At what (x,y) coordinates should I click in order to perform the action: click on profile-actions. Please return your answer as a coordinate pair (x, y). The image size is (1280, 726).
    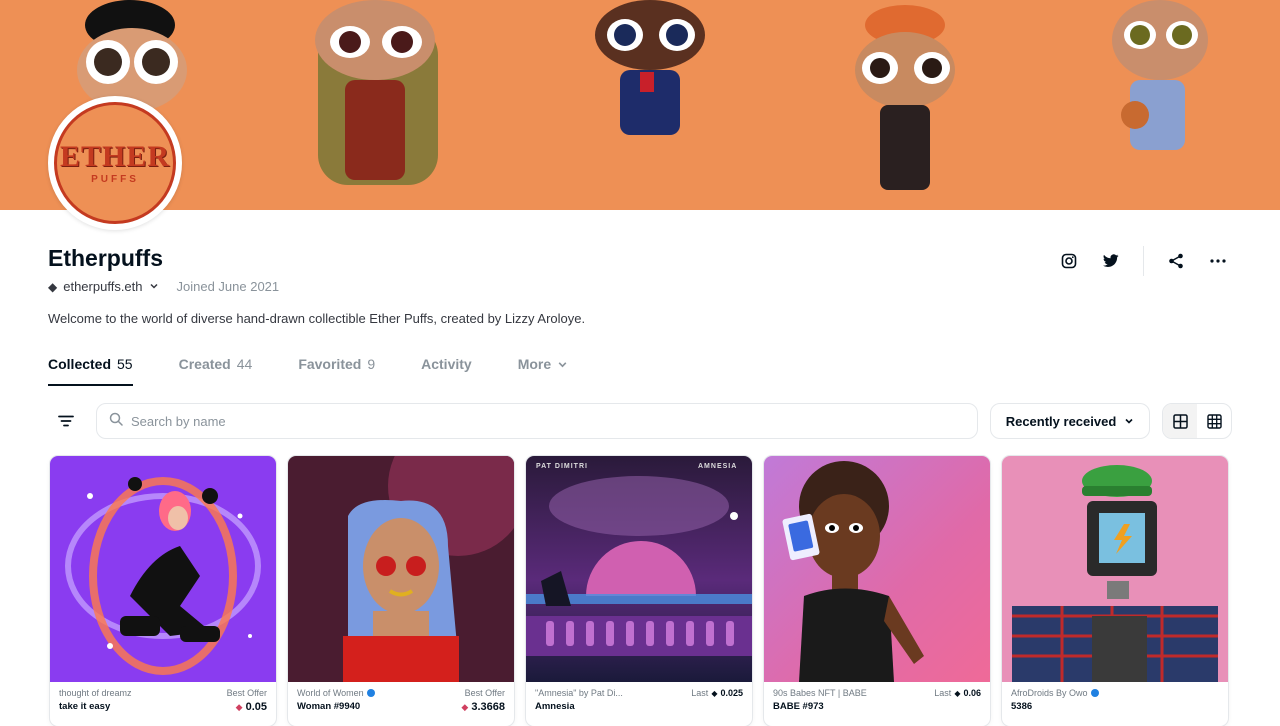
    Looking at the image, I should click on (1143, 261).